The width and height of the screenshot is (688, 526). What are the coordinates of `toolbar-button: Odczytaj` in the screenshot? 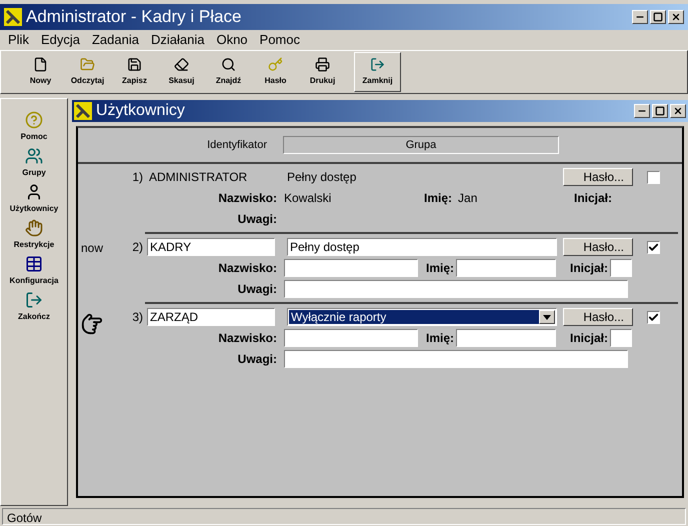 It's located at (87, 72).